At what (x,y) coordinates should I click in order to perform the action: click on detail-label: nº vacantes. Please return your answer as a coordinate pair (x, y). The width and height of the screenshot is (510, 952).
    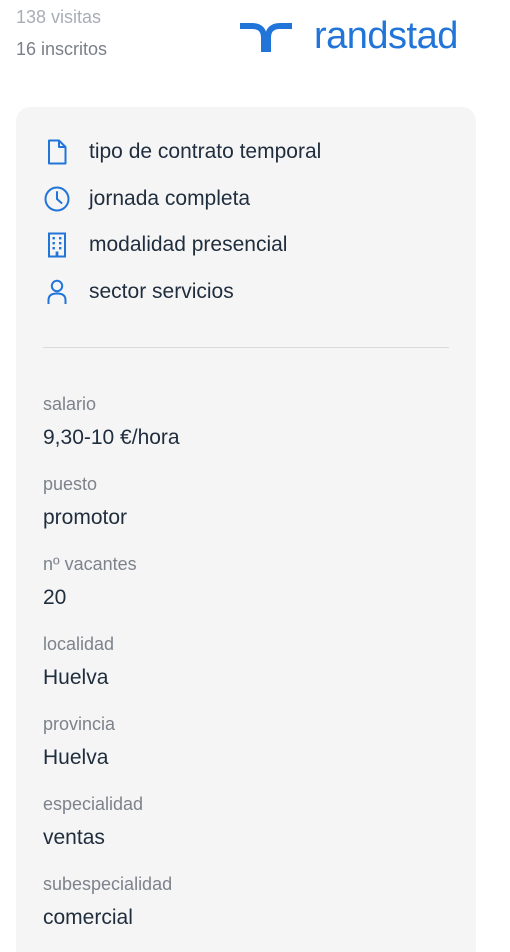
    Looking at the image, I should click on (90, 564).